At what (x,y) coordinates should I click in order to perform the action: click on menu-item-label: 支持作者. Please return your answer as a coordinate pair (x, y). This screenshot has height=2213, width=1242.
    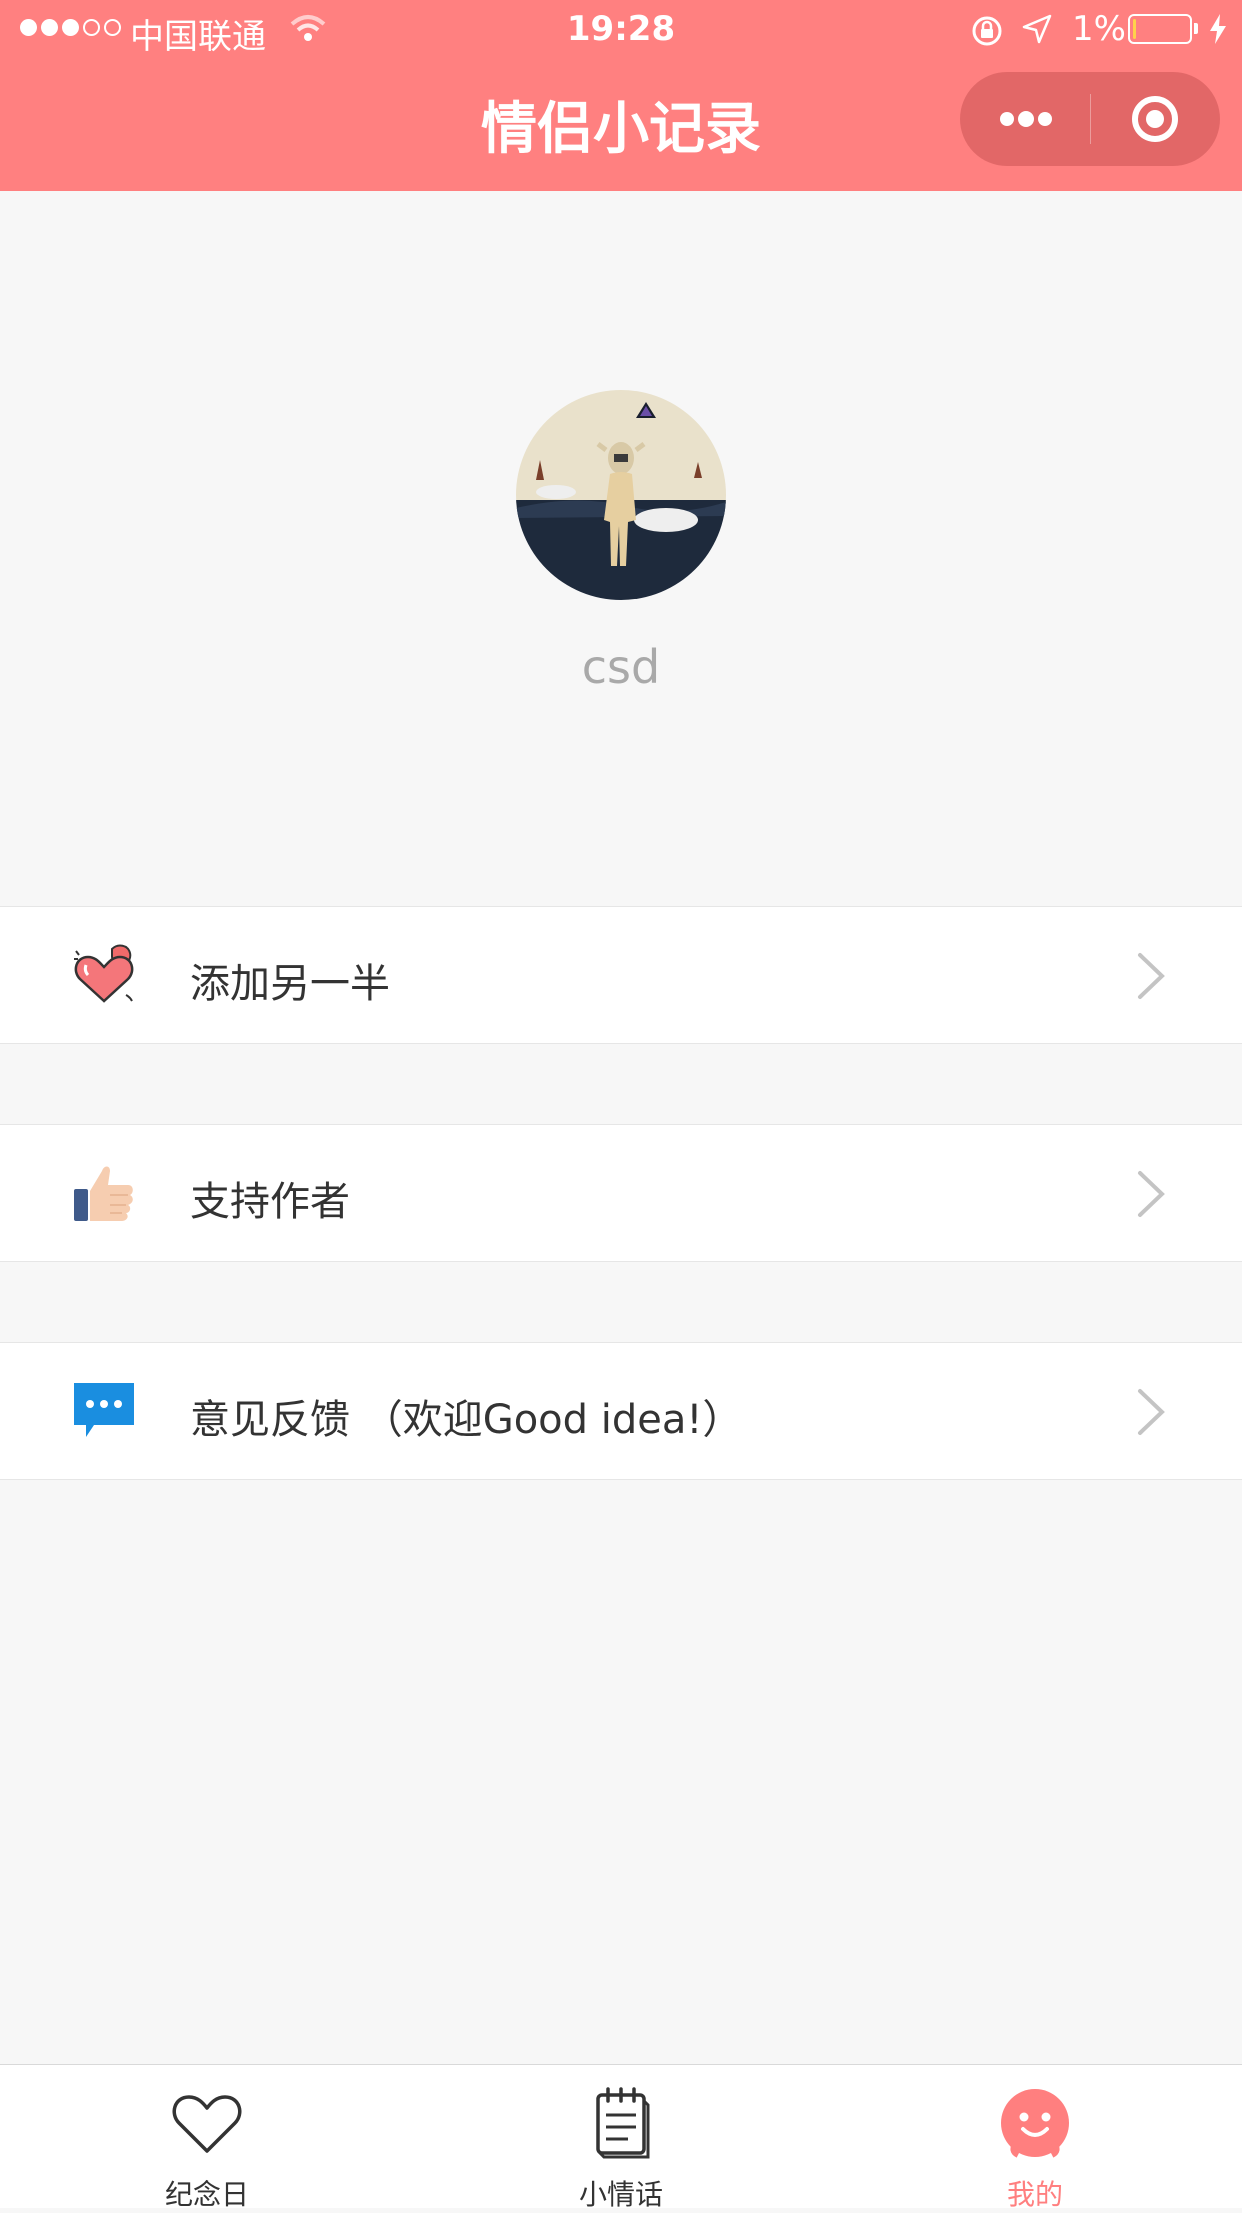
    Looking at the image, I should click on (270, 1202).